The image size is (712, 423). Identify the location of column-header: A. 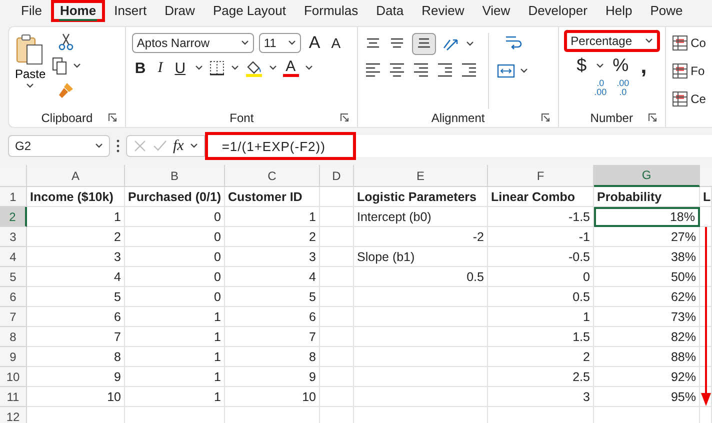
(76, 176).